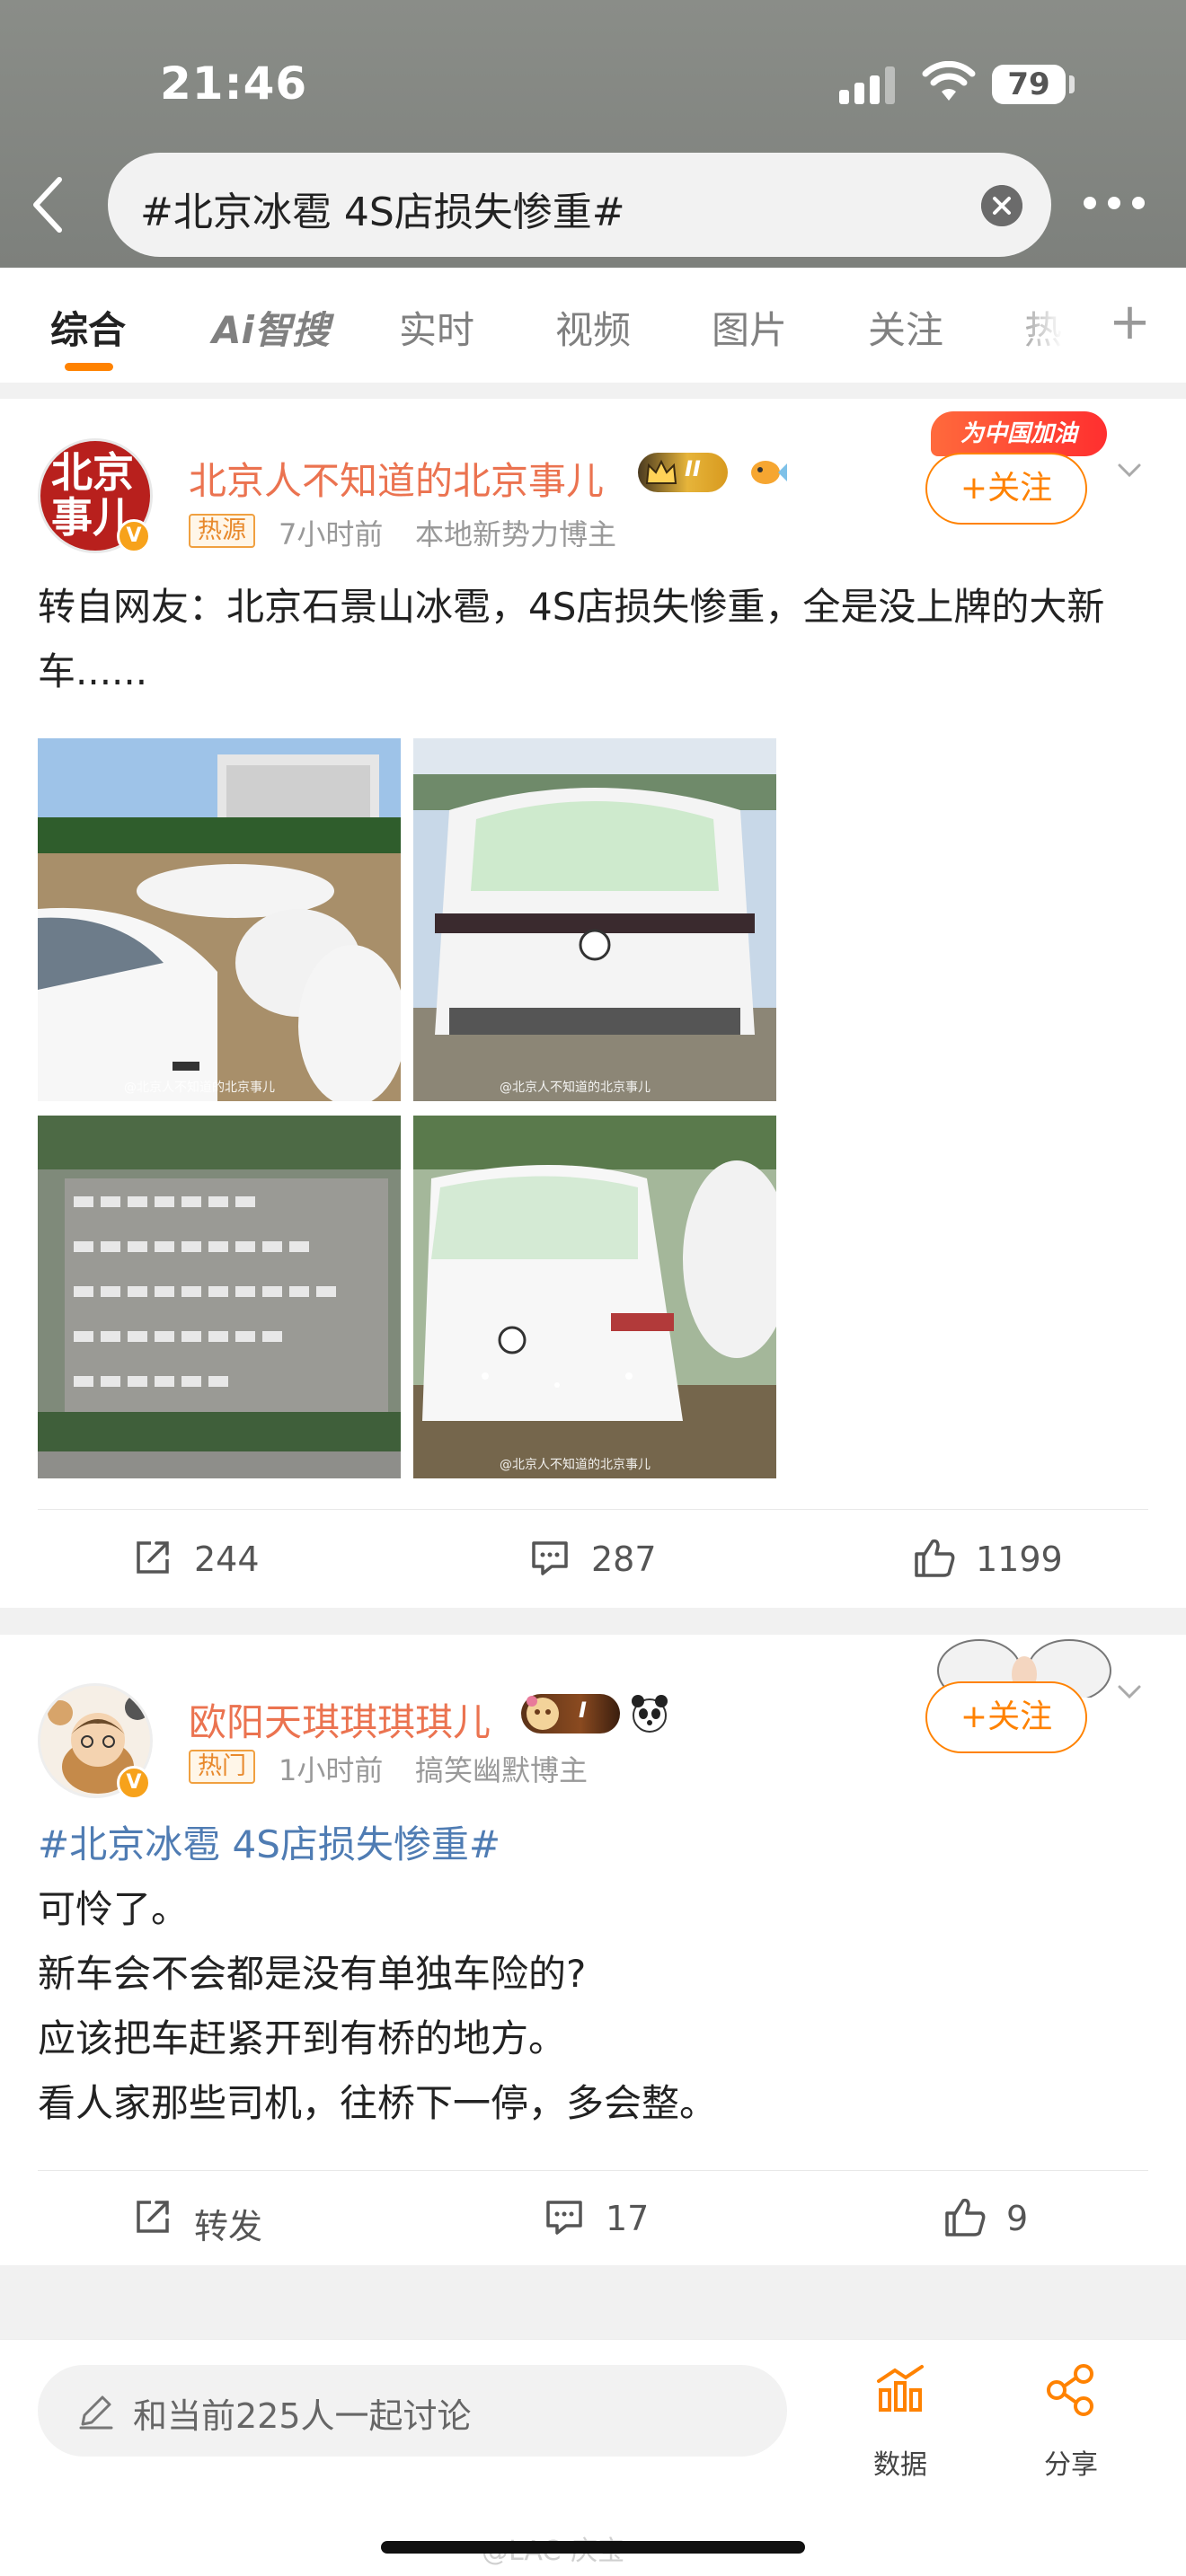  Describe the element at coordinates (1017, 2218) in the screenshot. I see `like-count: 9` at that location.